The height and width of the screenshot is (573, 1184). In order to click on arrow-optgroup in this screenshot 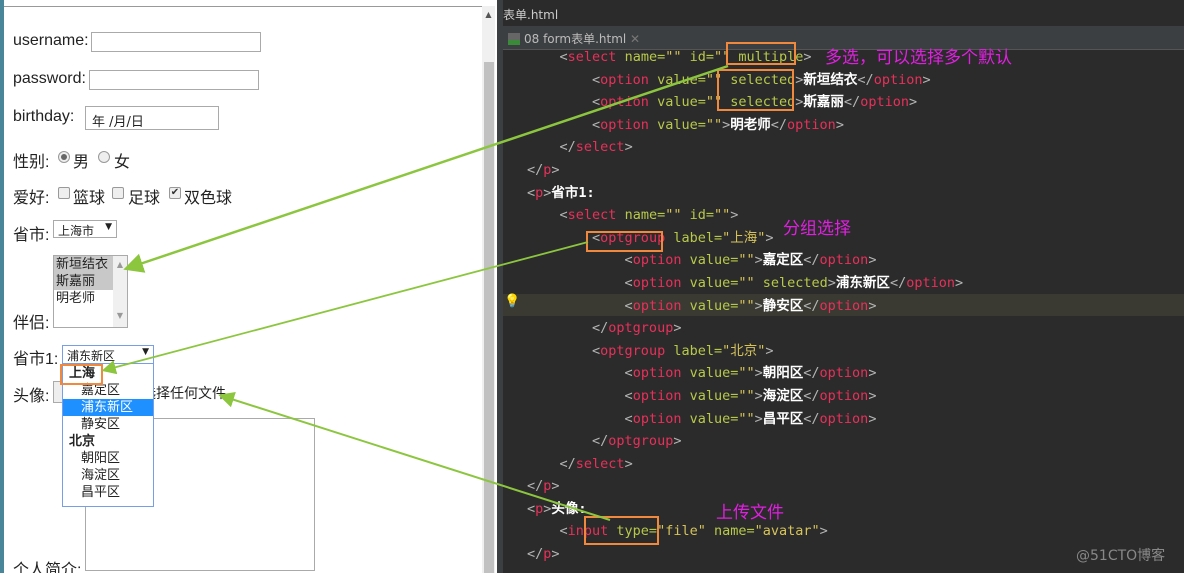, I will do `click(345, 308)`.